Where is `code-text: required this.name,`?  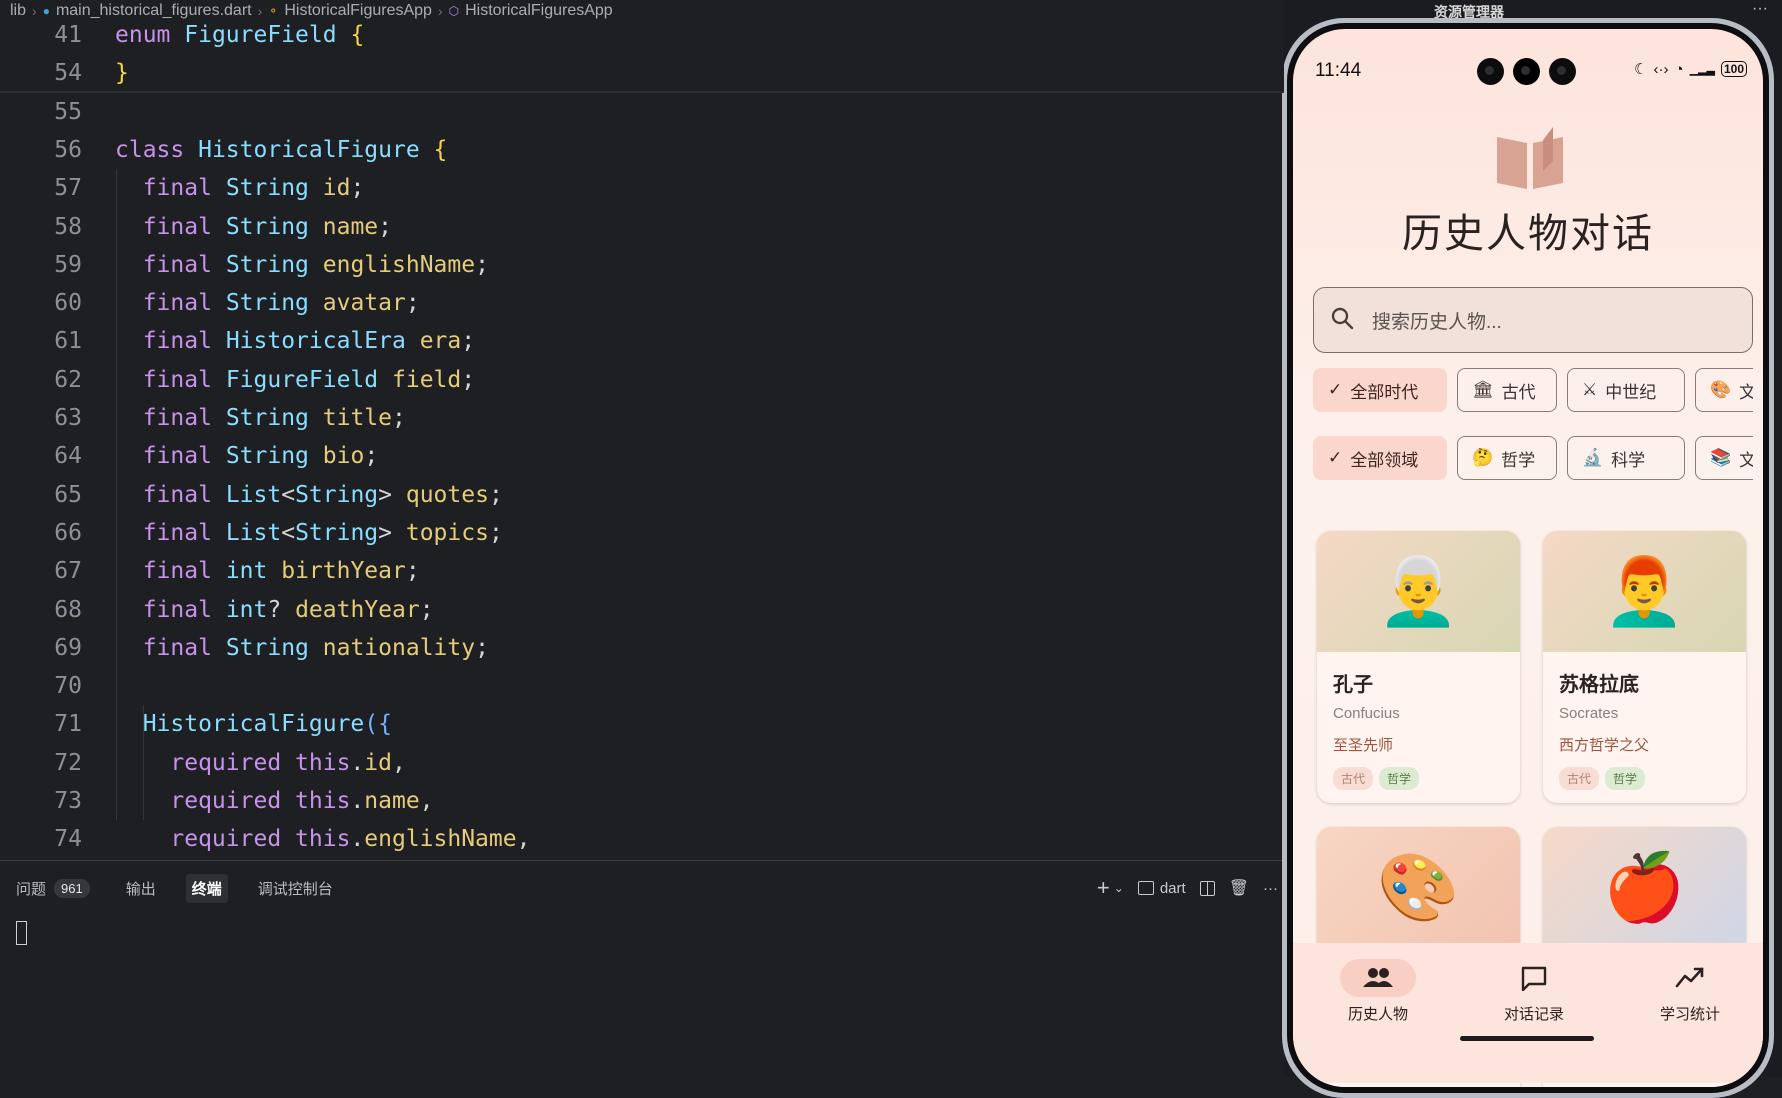 code-text: required this.name, is located at coordinates (302, 801).